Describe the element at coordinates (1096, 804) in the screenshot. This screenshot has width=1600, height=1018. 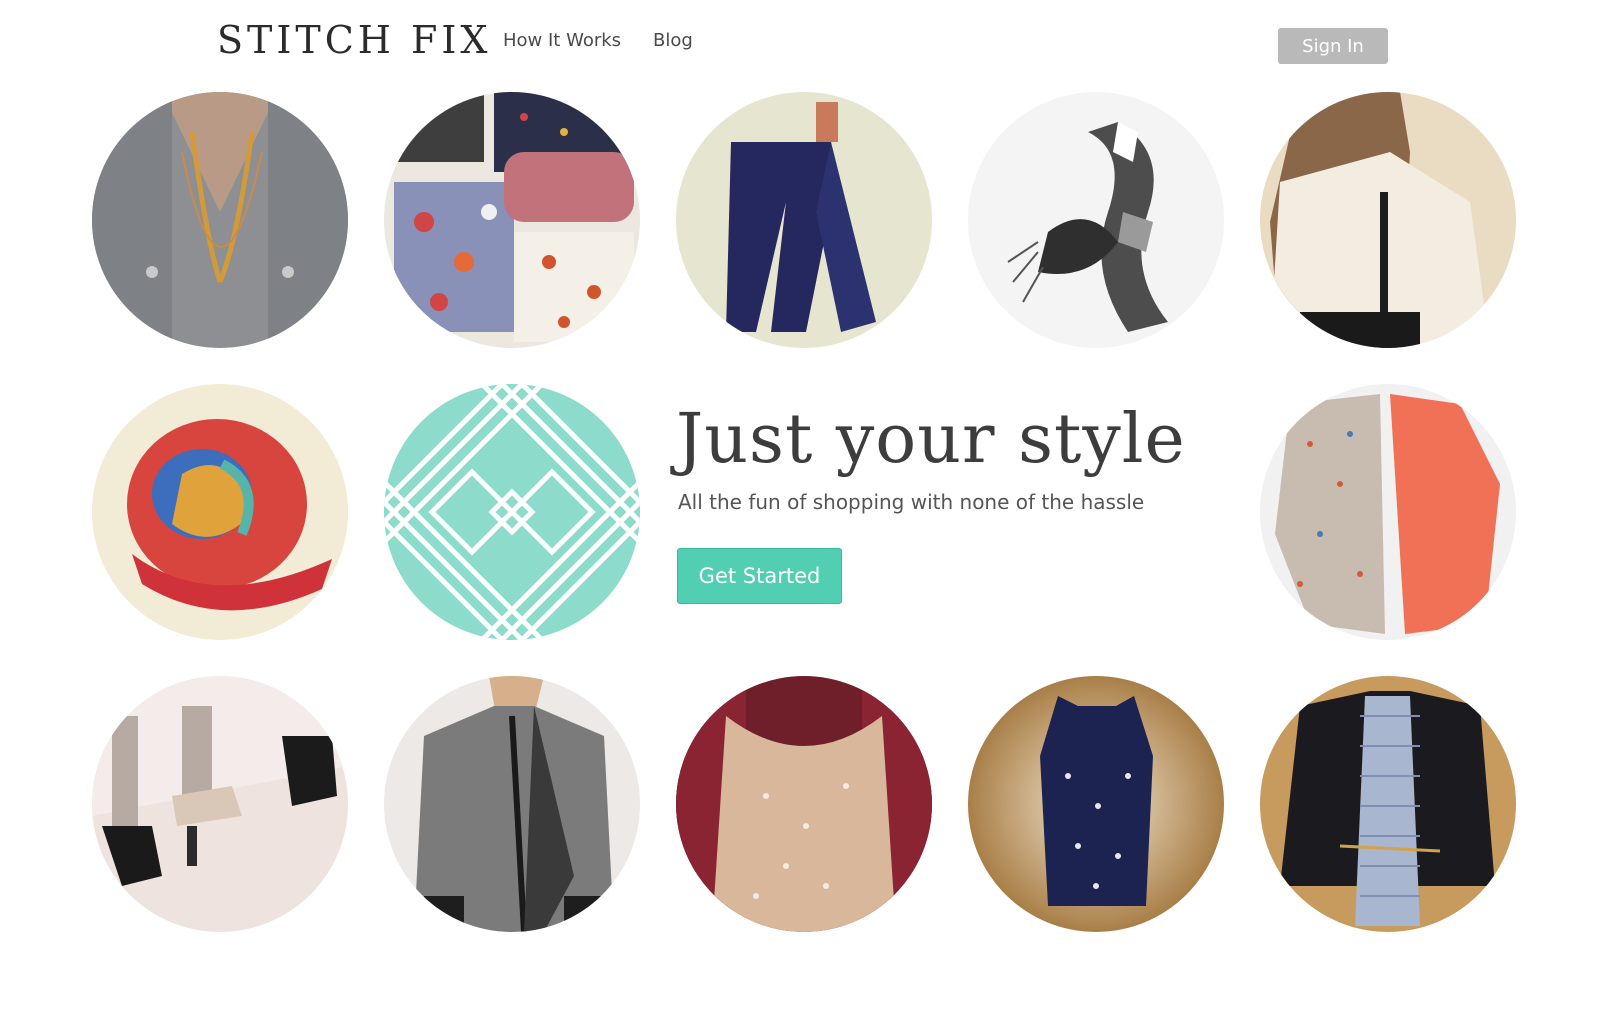
I see `photo-polka-tank` at that location.